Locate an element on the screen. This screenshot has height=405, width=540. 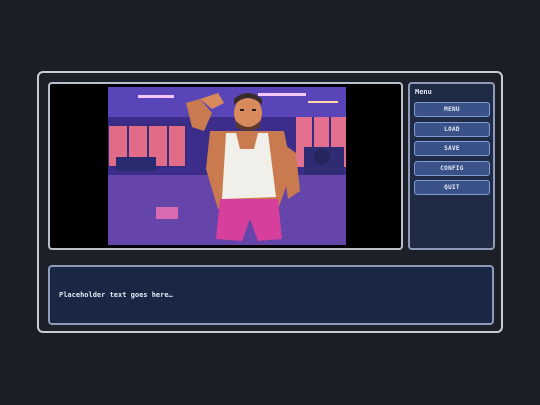
menu-button: MENU is located at coordinates (452, 109).